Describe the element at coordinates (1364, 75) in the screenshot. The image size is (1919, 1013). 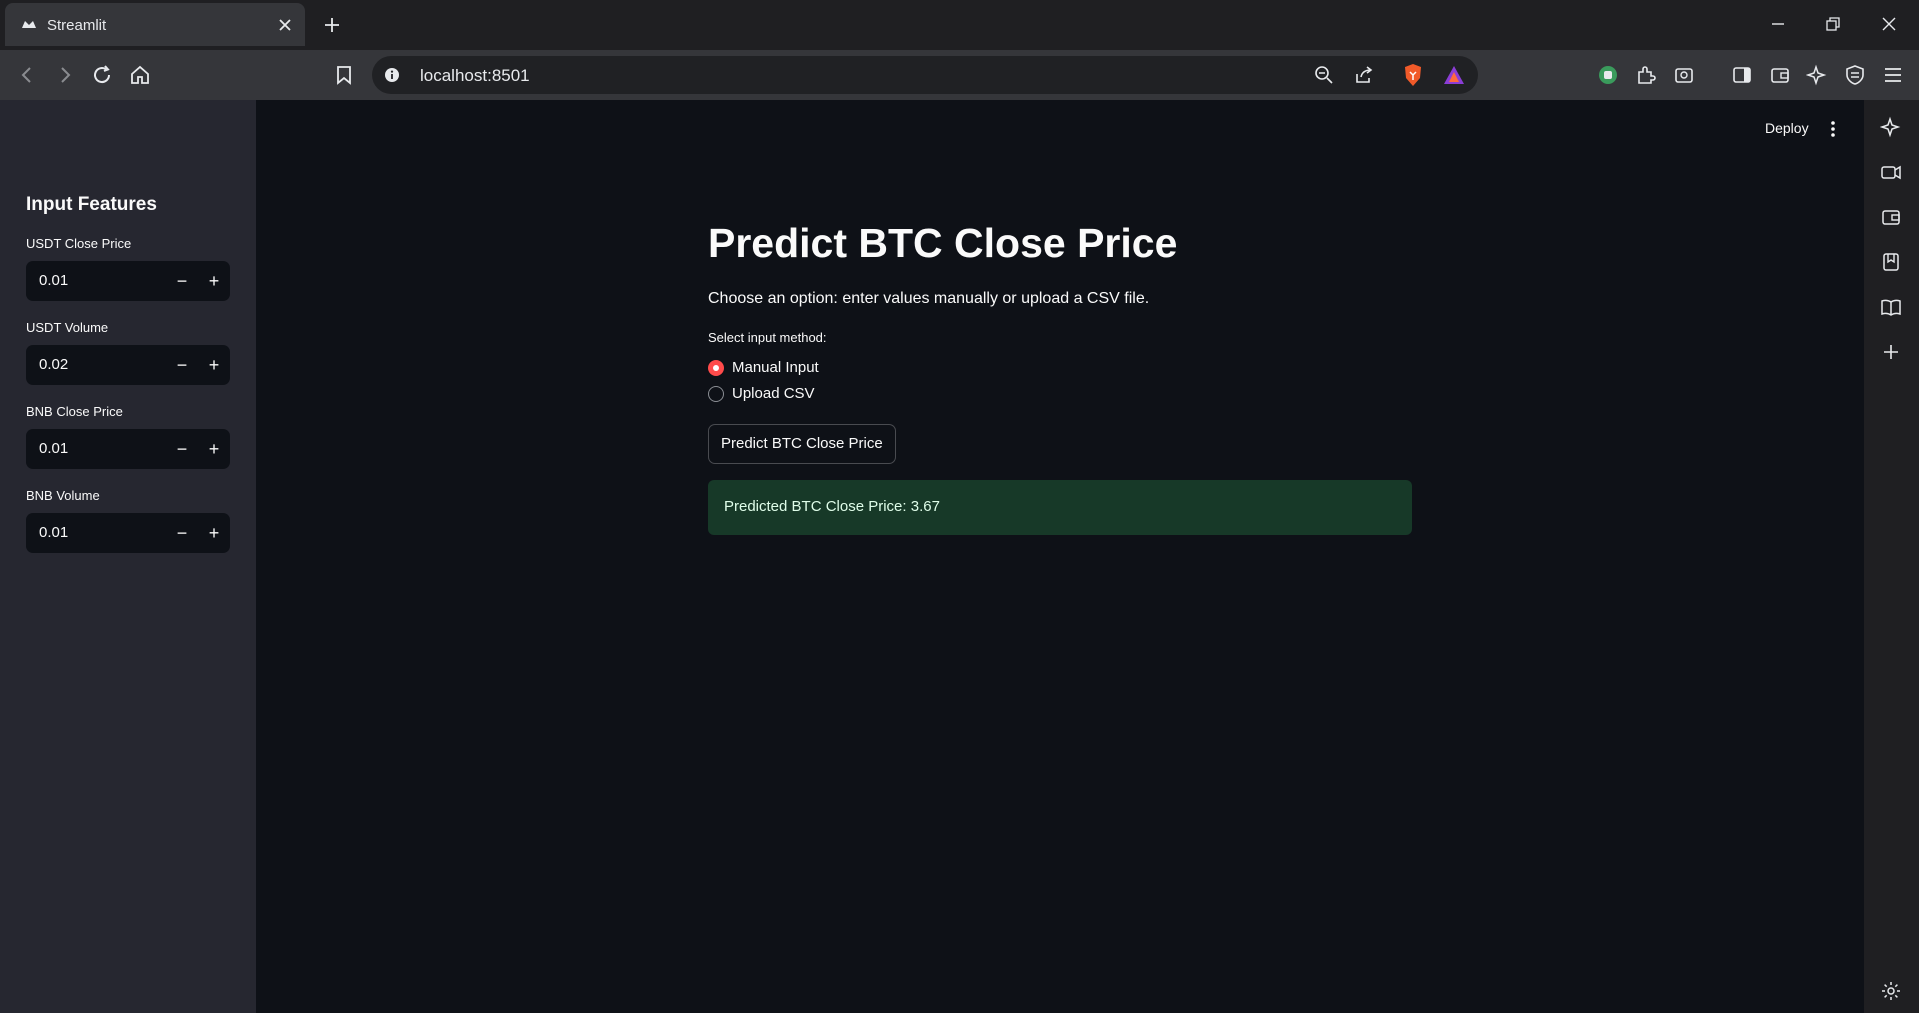
I see `share-icon` at that location.